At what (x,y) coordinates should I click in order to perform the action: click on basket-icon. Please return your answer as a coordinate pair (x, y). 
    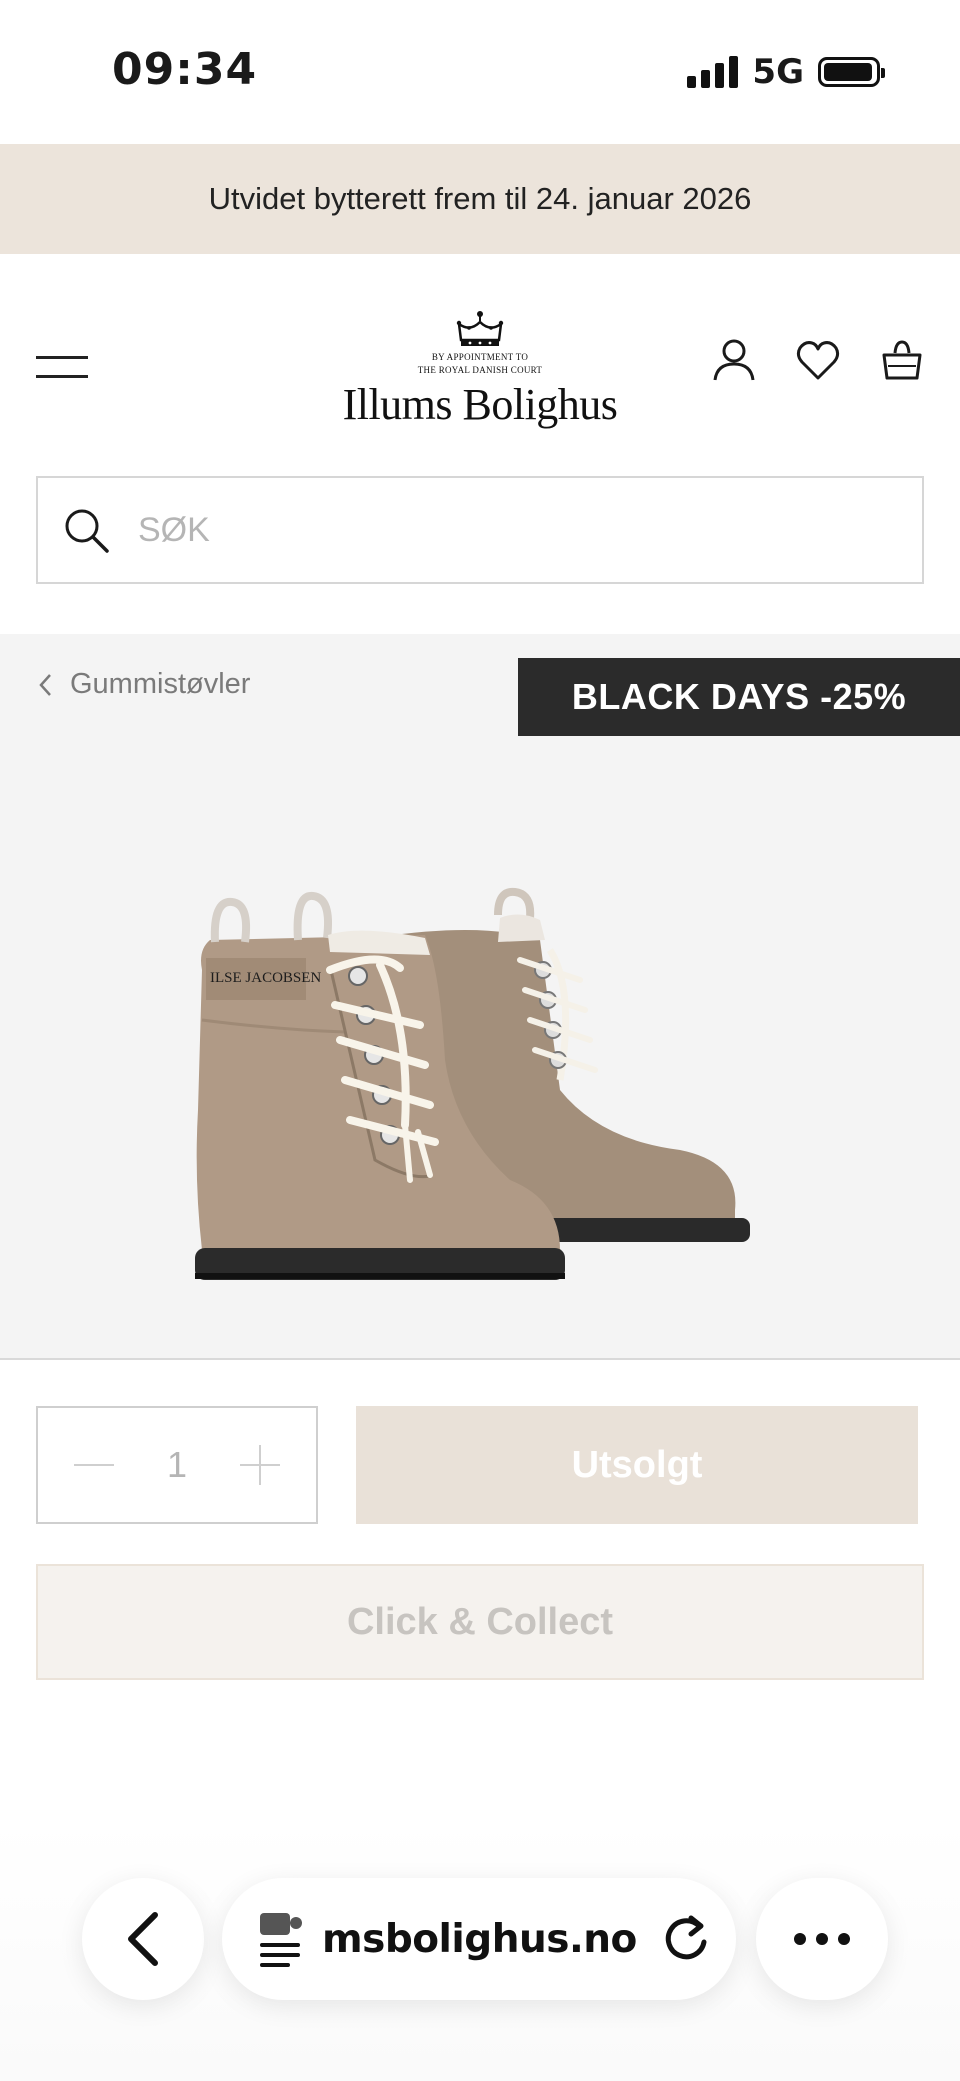
    Looking at the image, I should click on (902, 360).